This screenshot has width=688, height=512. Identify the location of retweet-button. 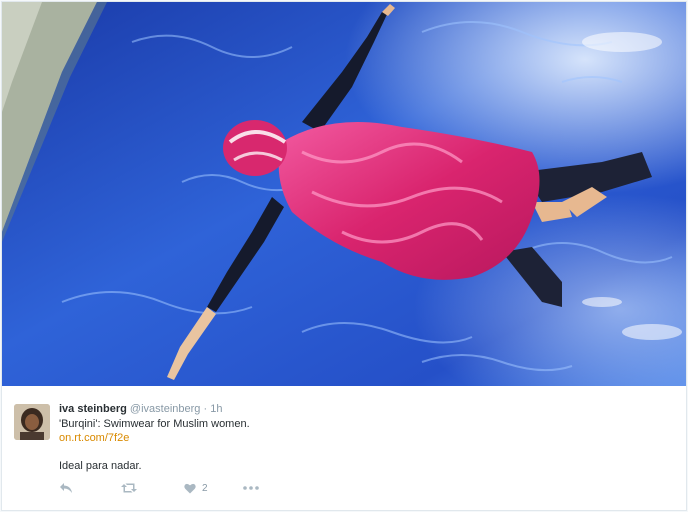
(129, 488).